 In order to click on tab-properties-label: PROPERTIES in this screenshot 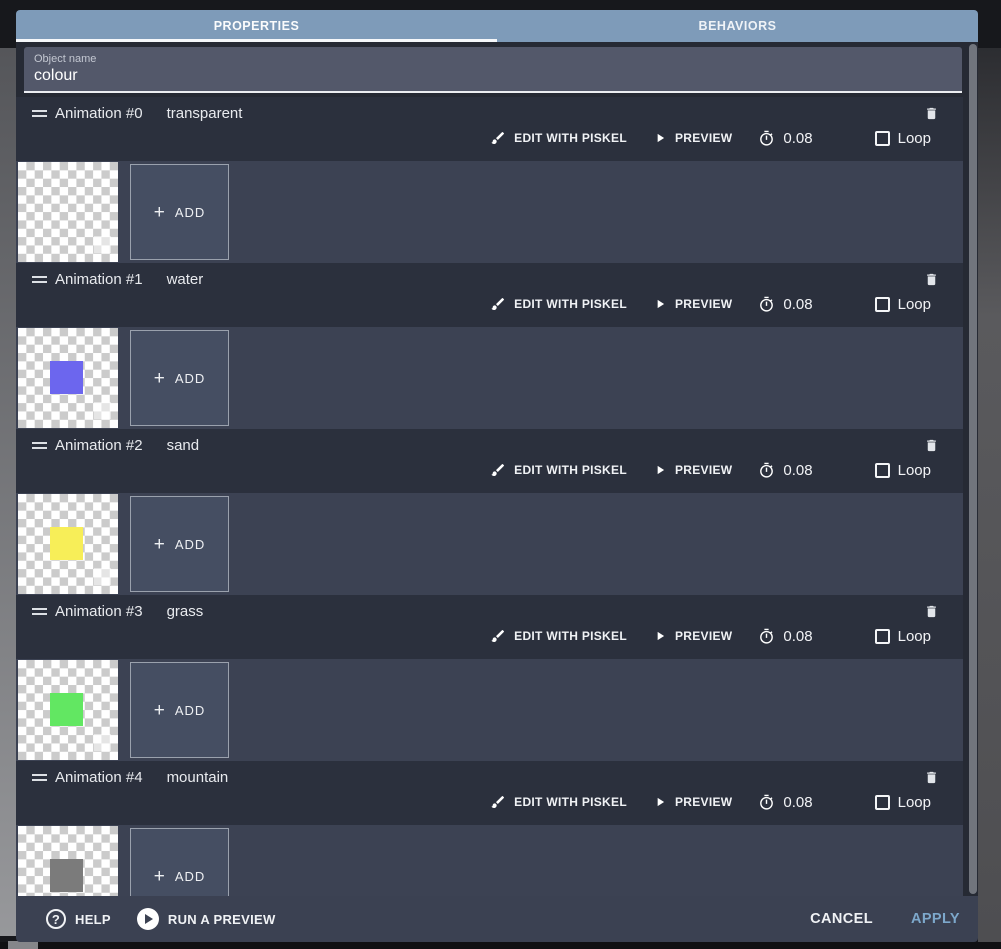, I will do `click(256, 26)`.